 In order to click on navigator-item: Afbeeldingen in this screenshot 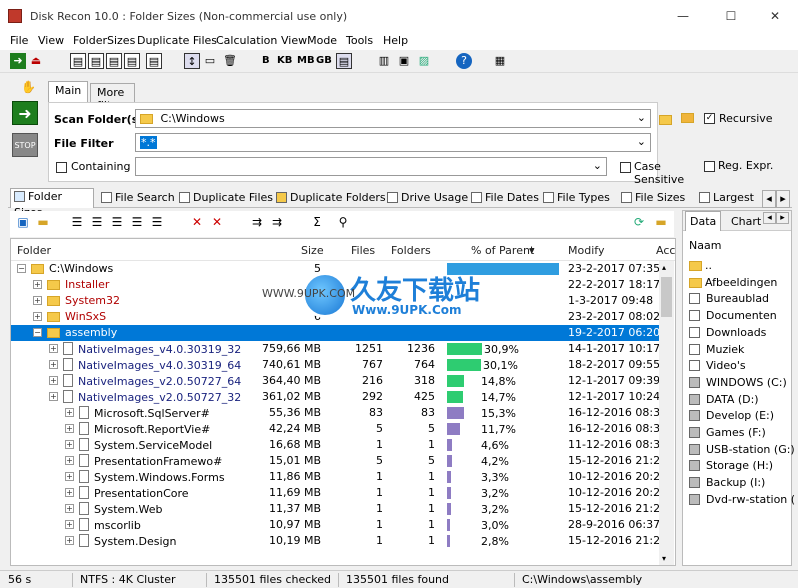, I will do `click(733, 282)`.